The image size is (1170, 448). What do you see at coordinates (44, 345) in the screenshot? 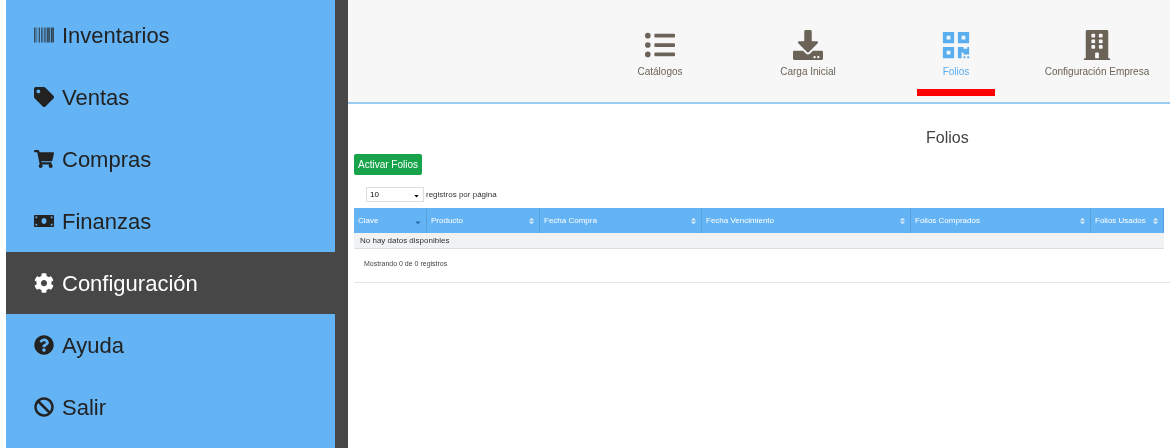
I see `help-icon` at bounding box center [44, 345].